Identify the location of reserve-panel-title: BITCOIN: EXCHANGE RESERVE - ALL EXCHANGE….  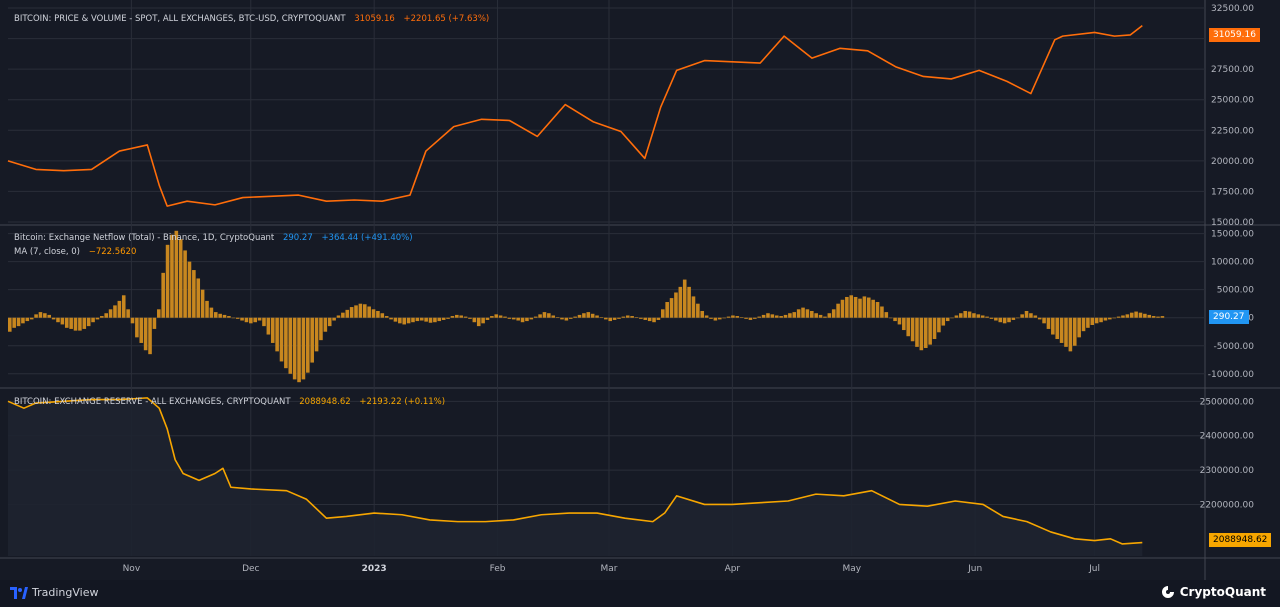
(152, 402).